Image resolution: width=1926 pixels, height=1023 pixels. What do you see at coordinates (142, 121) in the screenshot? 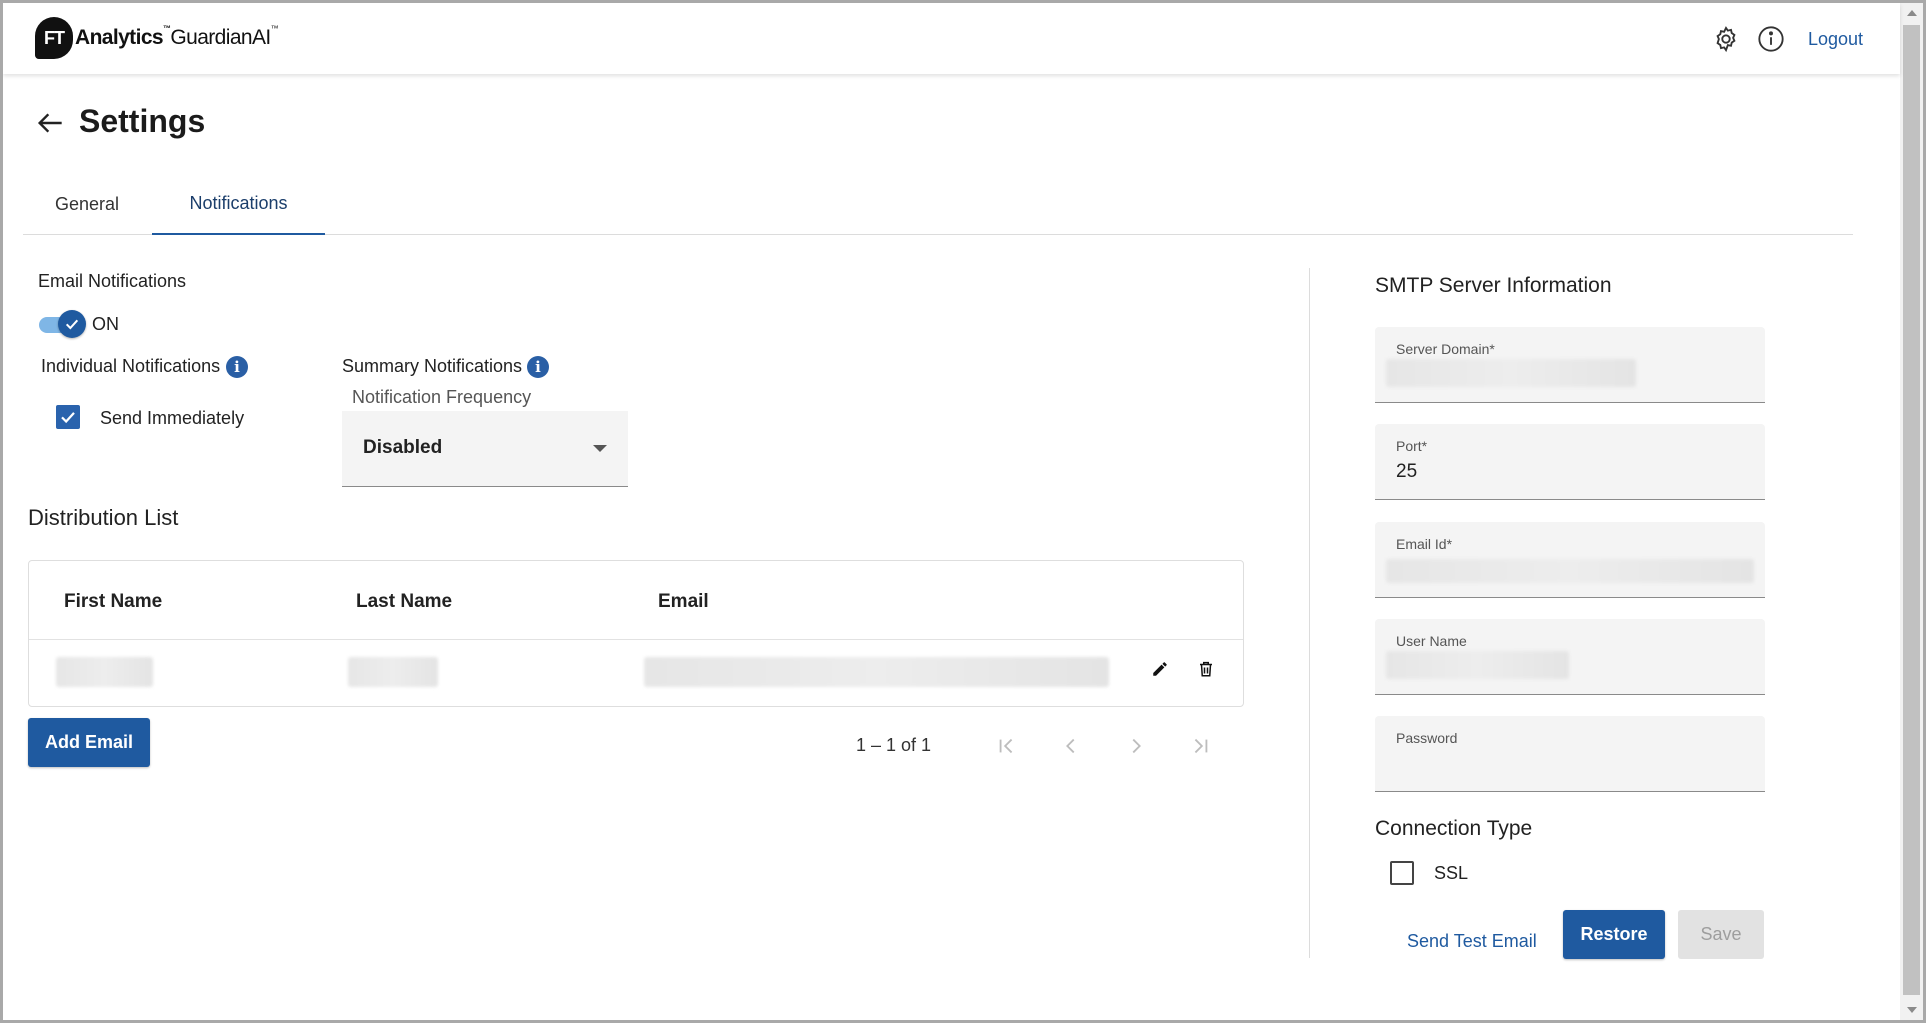
I see `page-title: Settings` at bounding box center [142, 121].